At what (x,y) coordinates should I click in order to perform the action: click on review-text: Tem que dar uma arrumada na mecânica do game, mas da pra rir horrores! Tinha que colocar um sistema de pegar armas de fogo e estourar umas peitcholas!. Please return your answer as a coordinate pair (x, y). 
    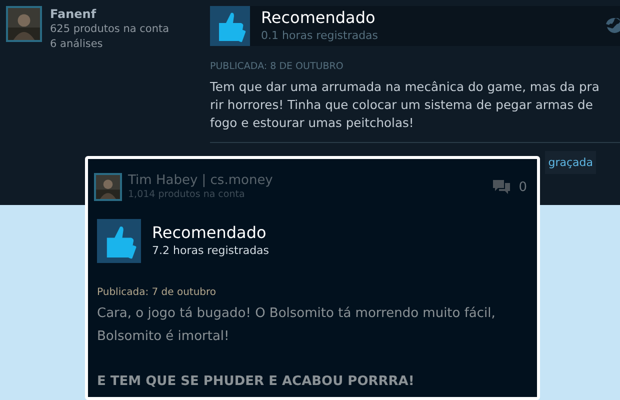
    Looking at the image, I should click on (405, 105).